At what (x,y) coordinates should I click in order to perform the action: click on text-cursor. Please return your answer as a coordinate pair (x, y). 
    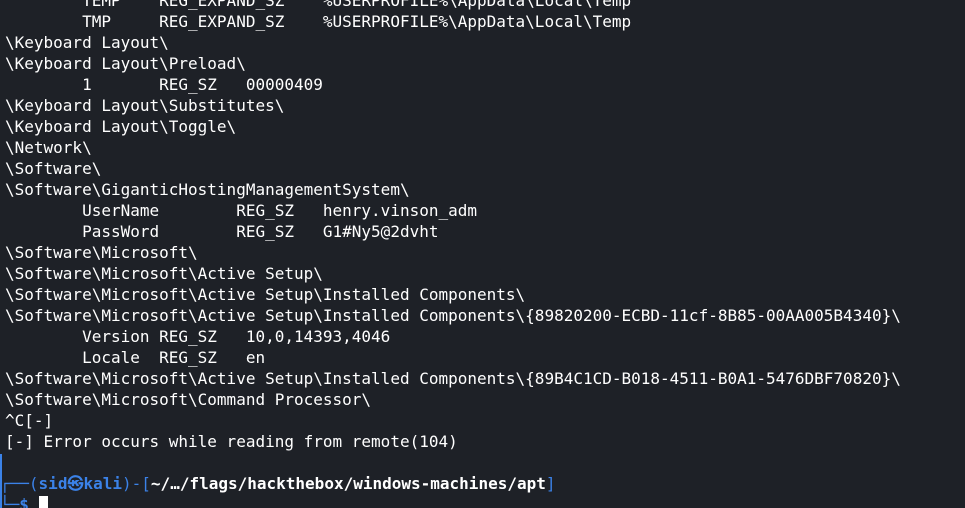
    Looking at the image, I should click on (43, 502).